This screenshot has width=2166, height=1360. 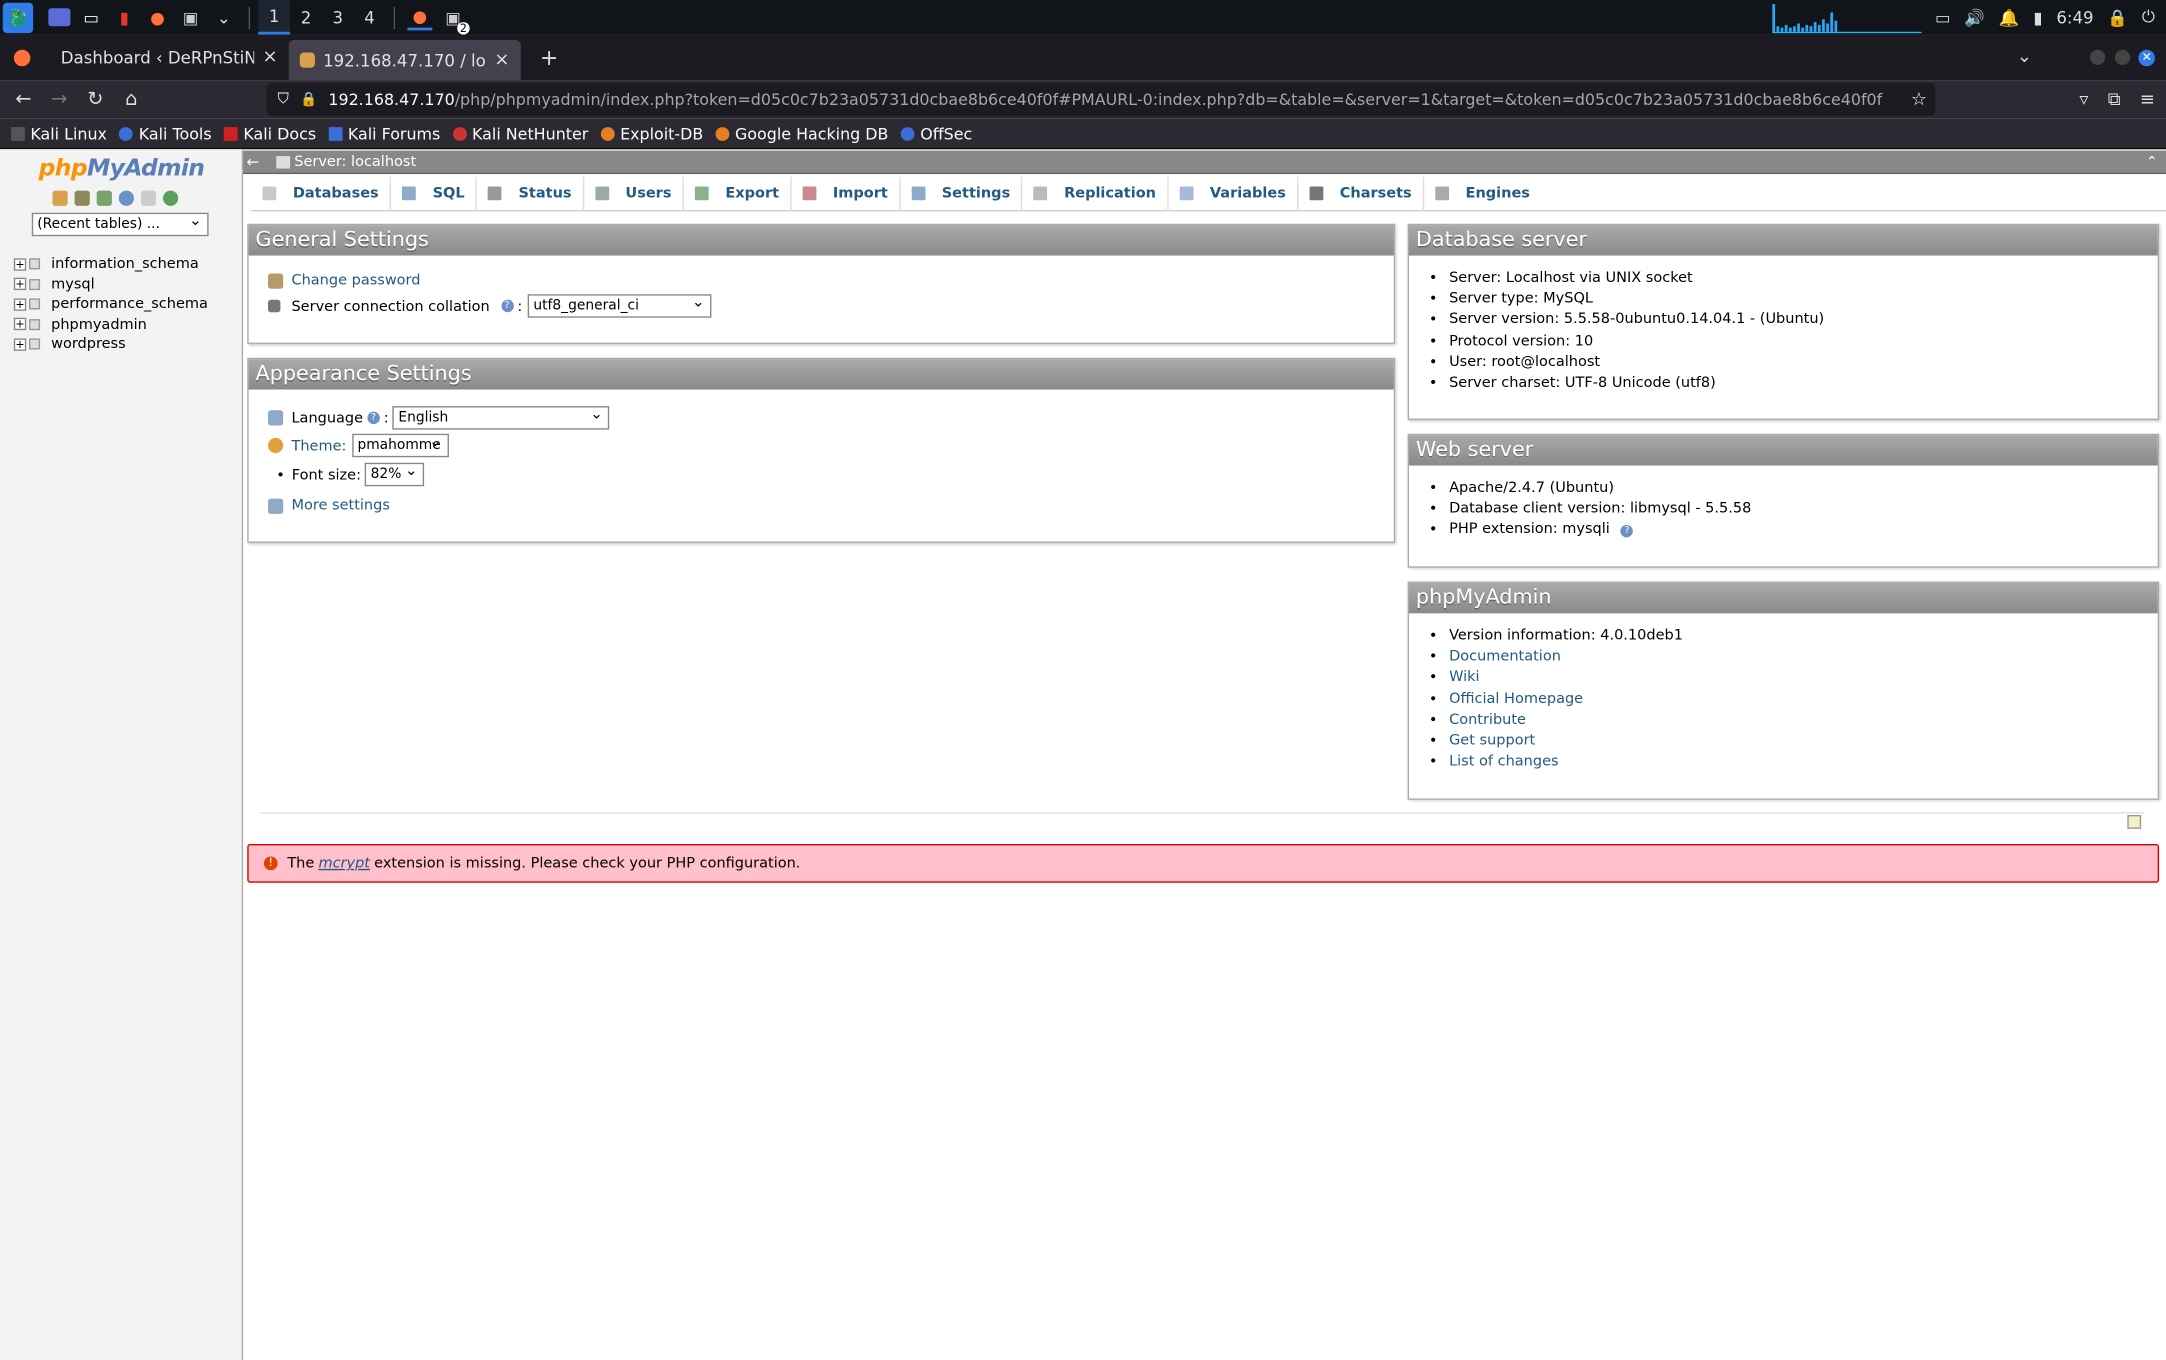 I want to click on db-name: phpmyadmin, so click(x=99, y=324).